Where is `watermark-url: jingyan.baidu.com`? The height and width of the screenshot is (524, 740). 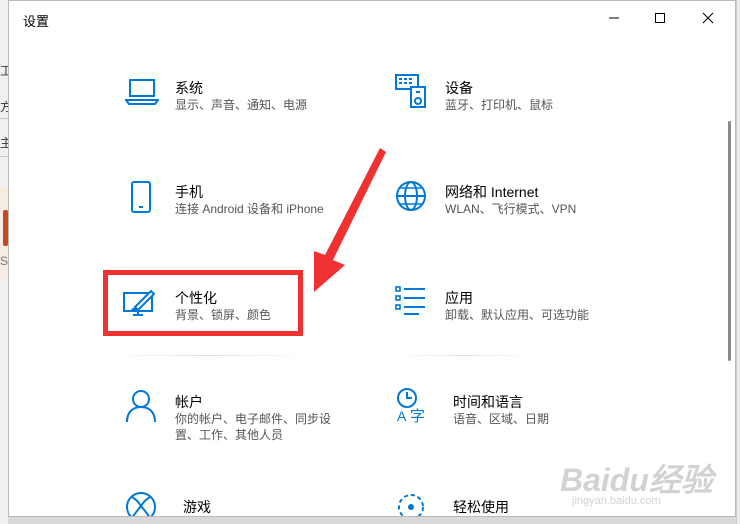
watermark-url: jingyan.baidu.com is located at coordinates (616, 501).